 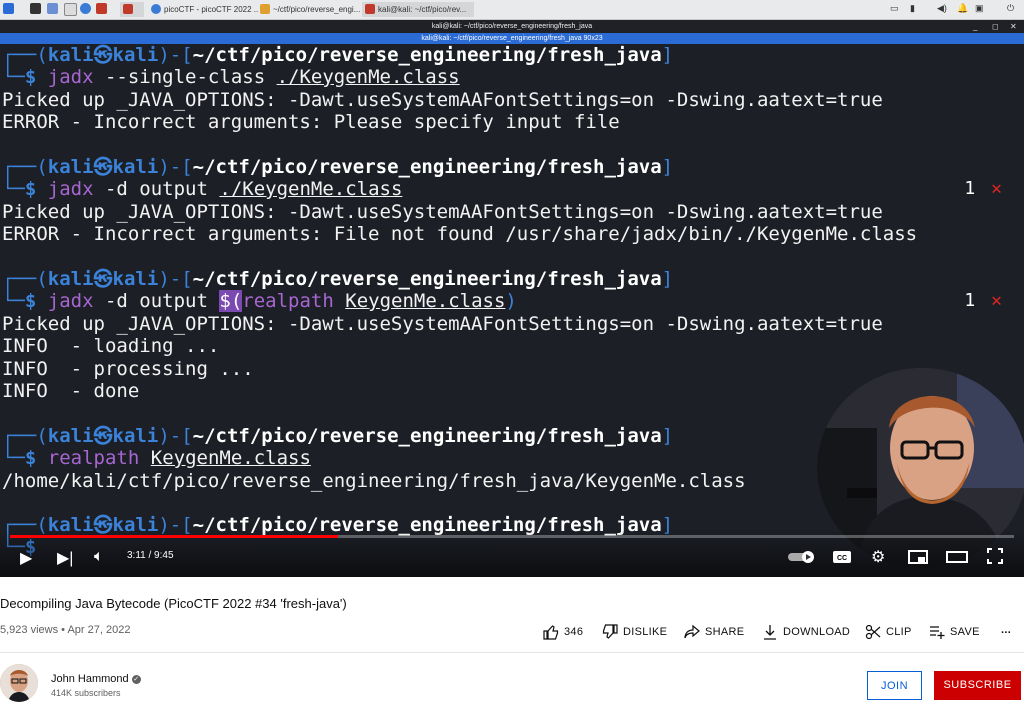 I want to click on join-button: JOIN, so click(x=894, y=685).